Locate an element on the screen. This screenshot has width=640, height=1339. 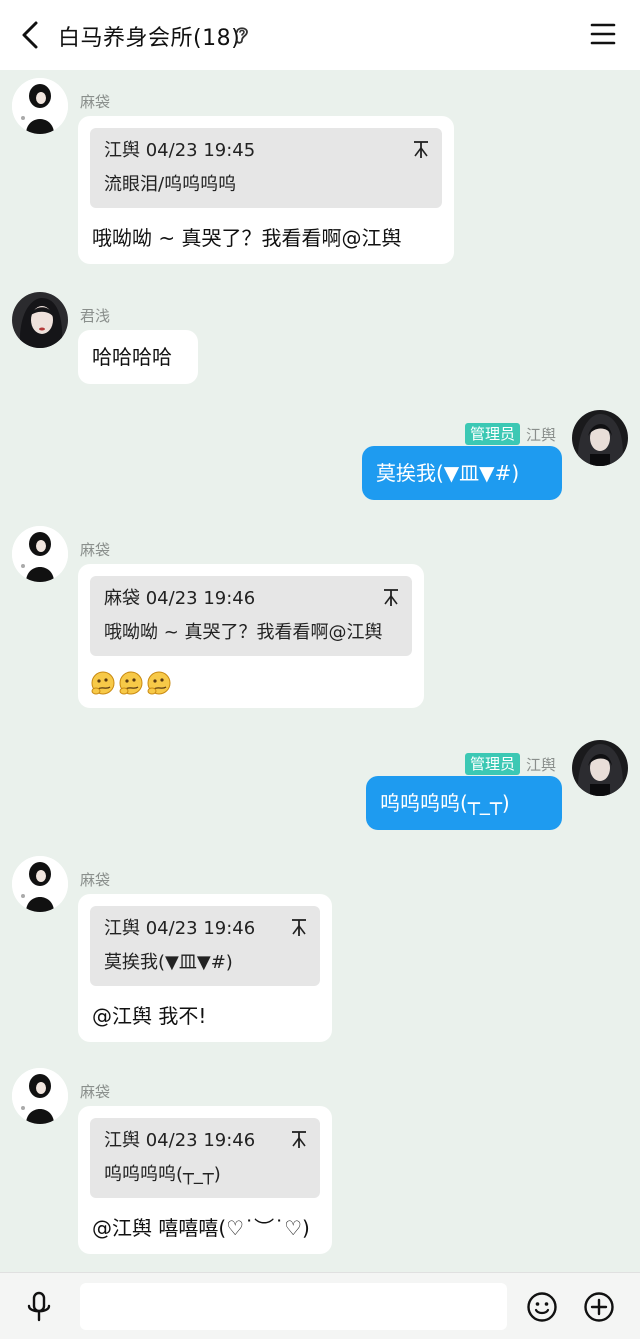
header-bar: 白马养身会所(18) is located at coordinates (320, 35).